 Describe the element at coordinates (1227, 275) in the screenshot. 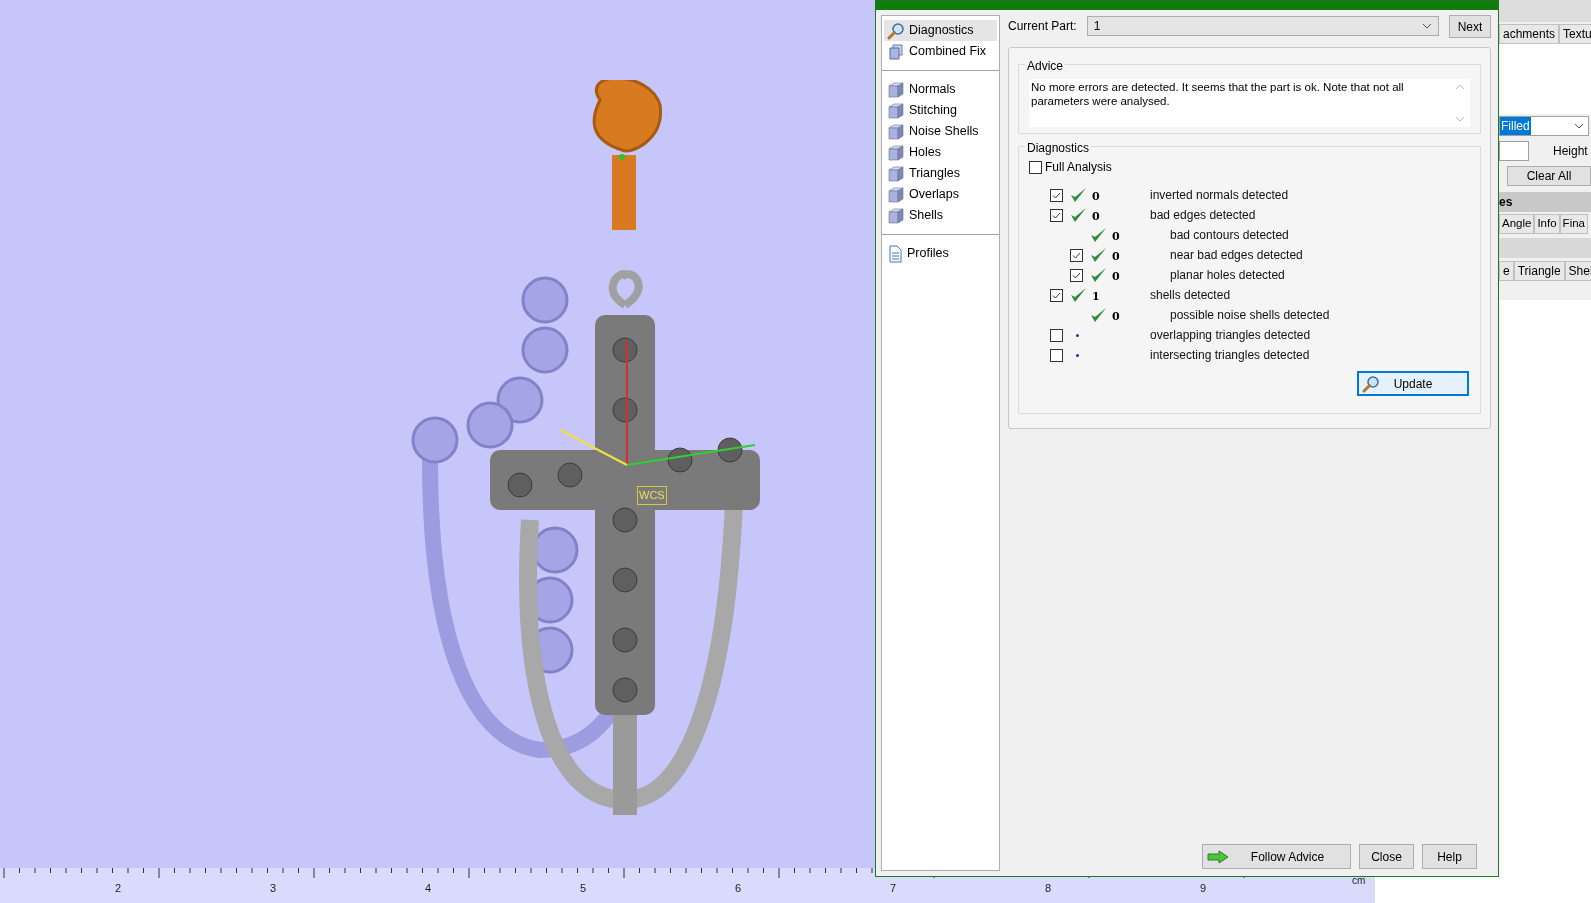

I see `diagnostic-label: planar holes detected` at that location.